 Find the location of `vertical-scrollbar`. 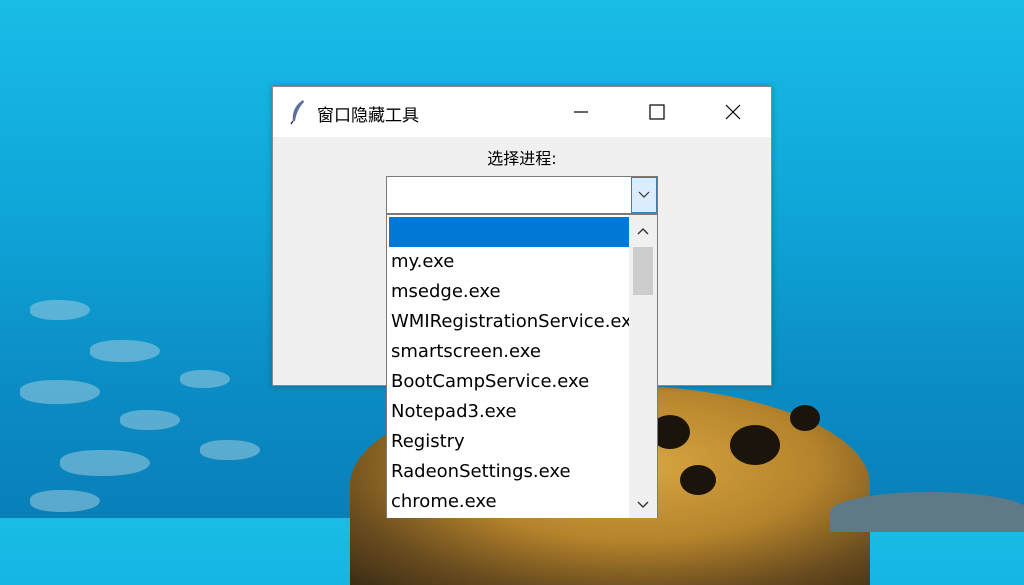

vertical-scrollbar is located at coordinates (643, 366).